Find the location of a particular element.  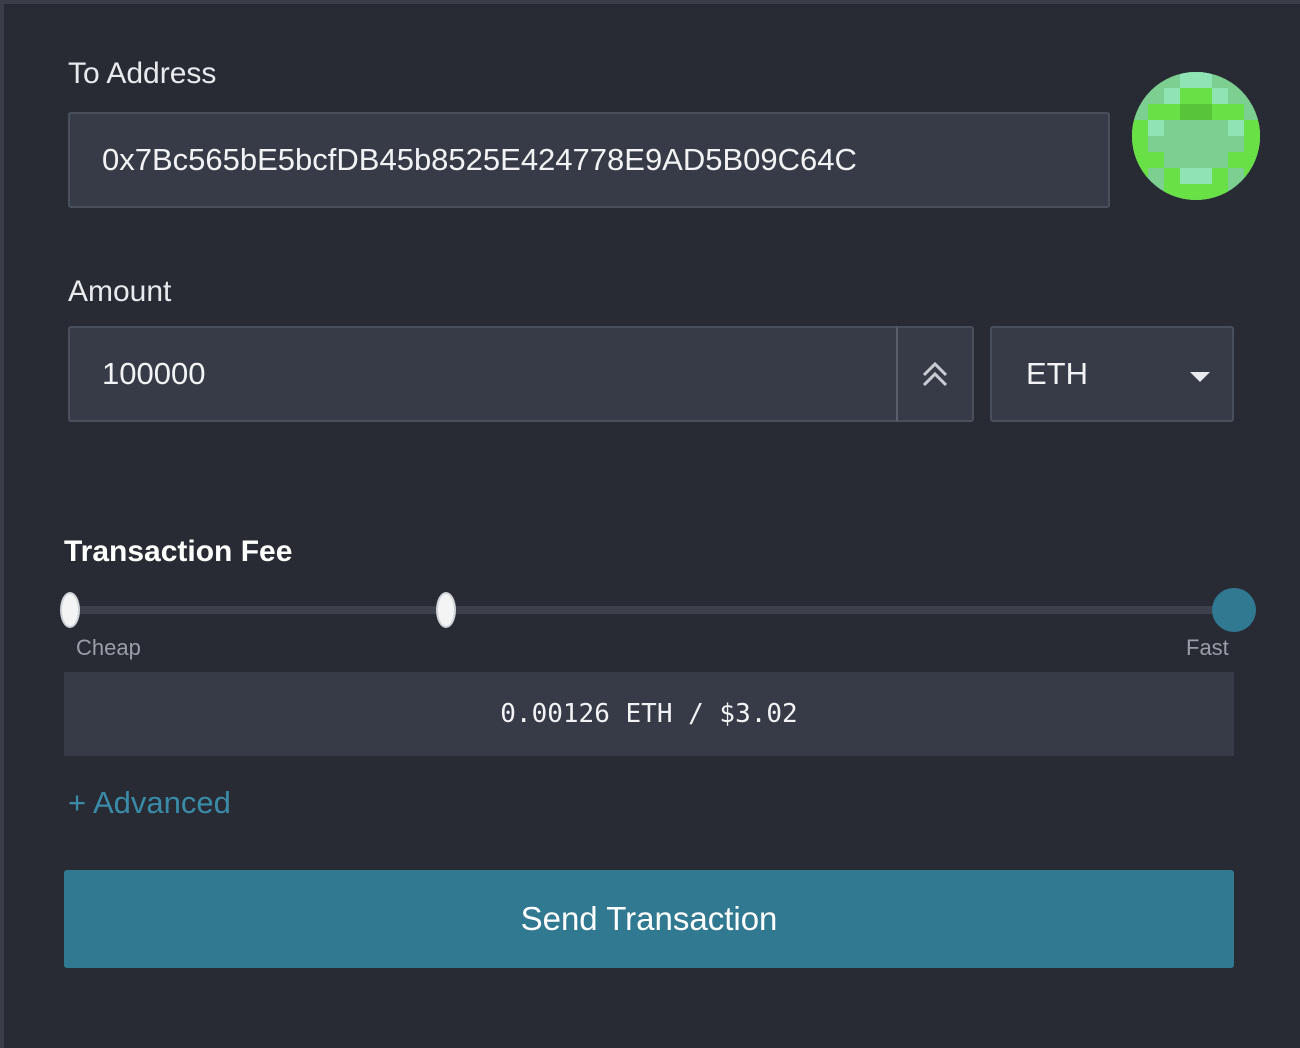

fee-fast-label: Fast is located at coordinates (1207, 647).